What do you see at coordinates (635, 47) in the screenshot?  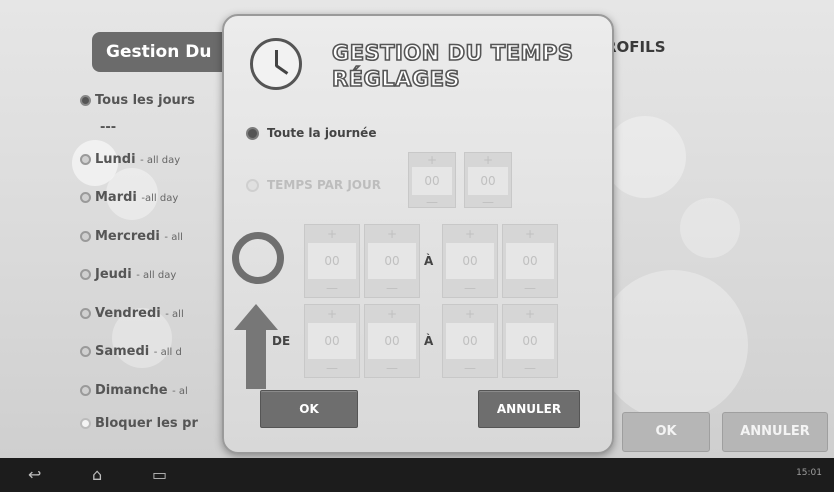 I see `background-profiles-label: ROFILS` at bounding box center [635, 47].